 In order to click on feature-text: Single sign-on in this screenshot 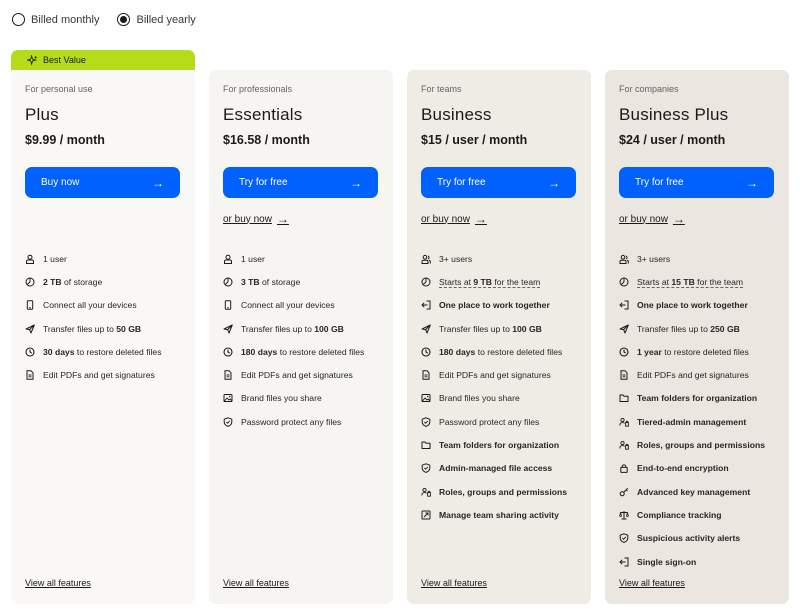, I will do `click(667, 561)`.